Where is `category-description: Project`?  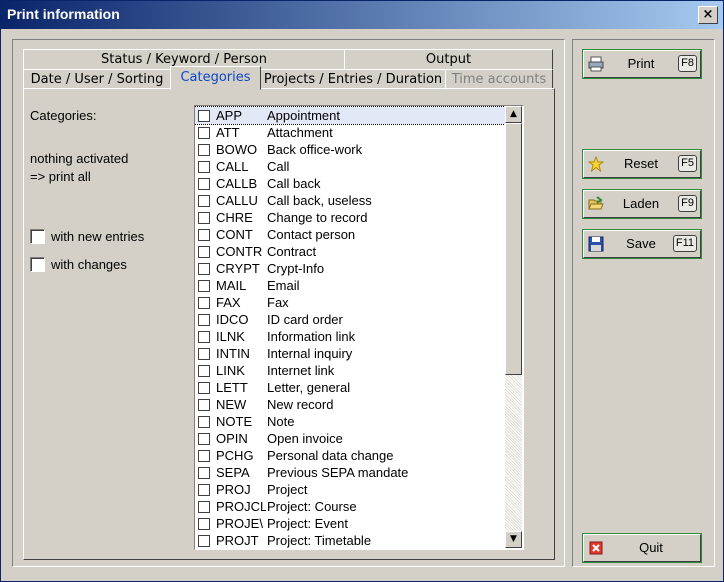 category-description: Project is located at coordinates (287, 489).